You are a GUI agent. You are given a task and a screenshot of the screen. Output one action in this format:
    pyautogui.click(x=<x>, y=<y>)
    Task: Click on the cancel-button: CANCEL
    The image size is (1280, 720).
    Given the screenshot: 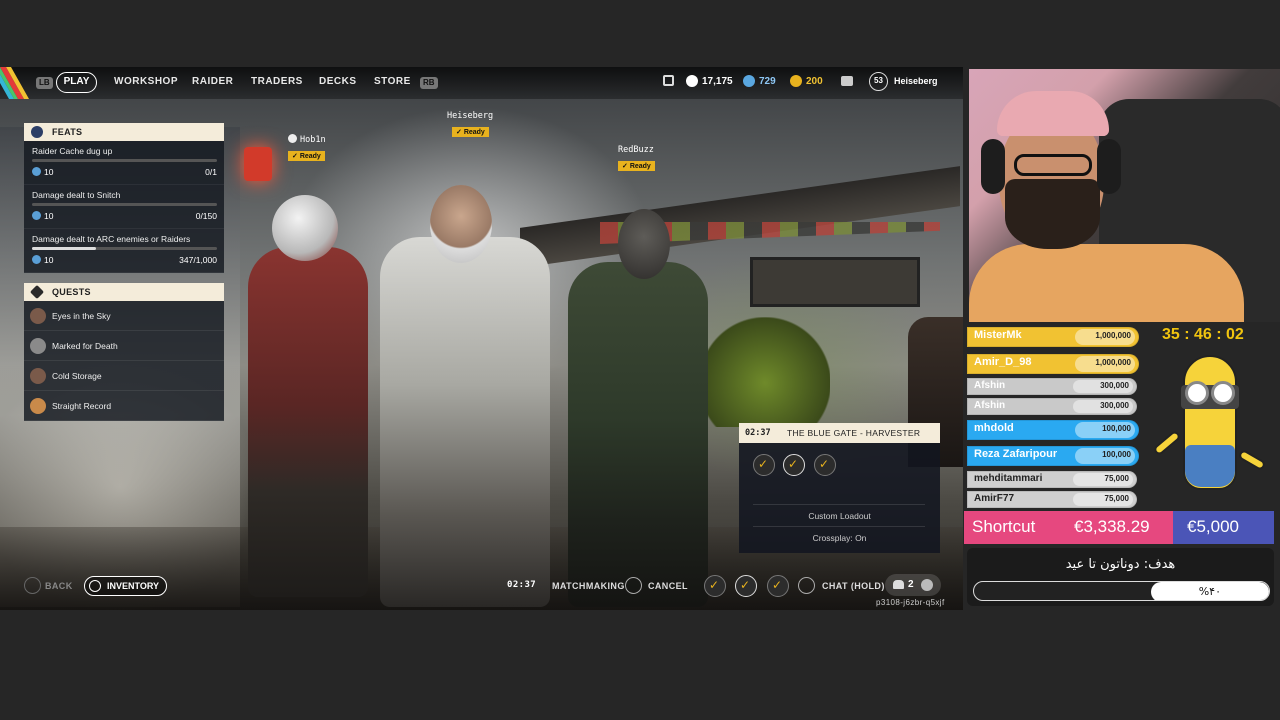 What is the action you would take?
    pyautogui.click(x=668, y=586)
    